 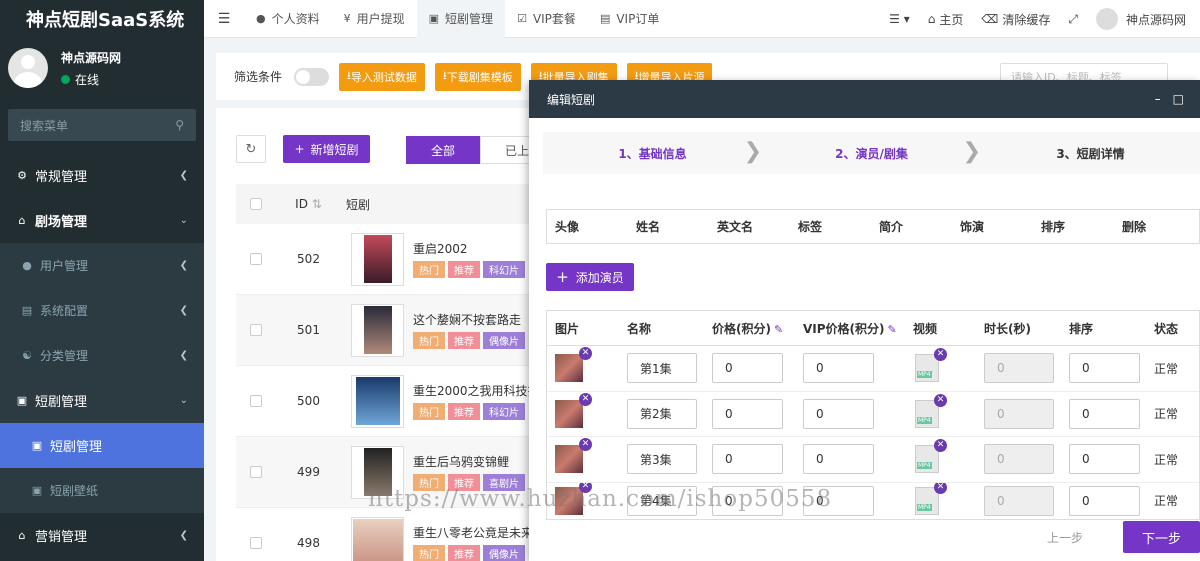 I want to click on column-delete: 删除, so click(x=1134, y=227).